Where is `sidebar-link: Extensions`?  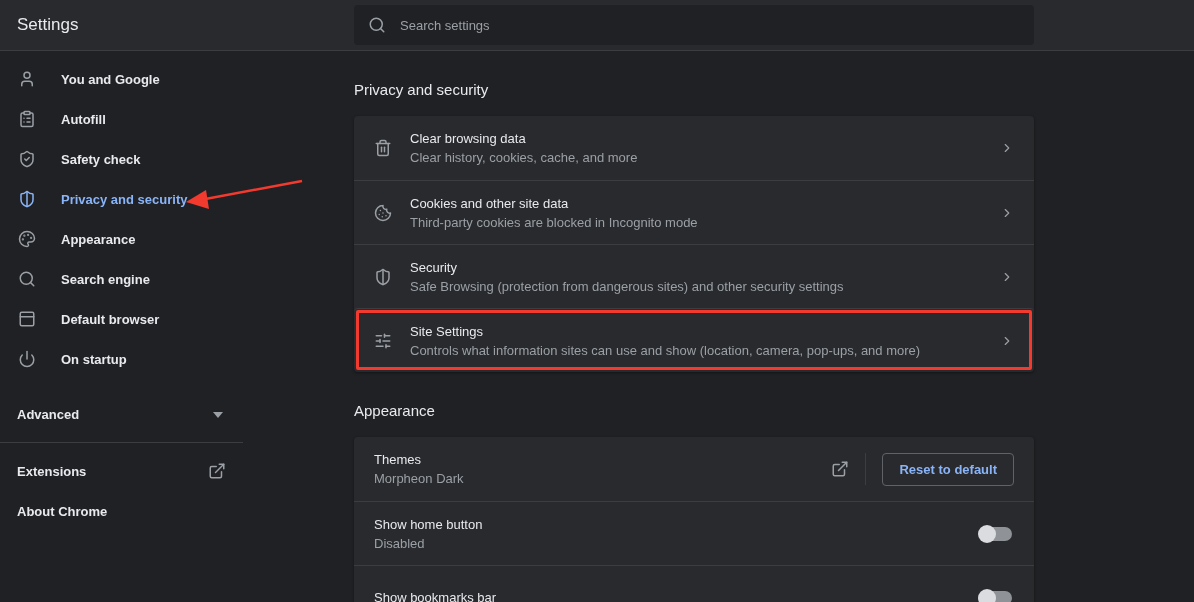 sidebar-link: Extensions is located at coordinates (52, 471).